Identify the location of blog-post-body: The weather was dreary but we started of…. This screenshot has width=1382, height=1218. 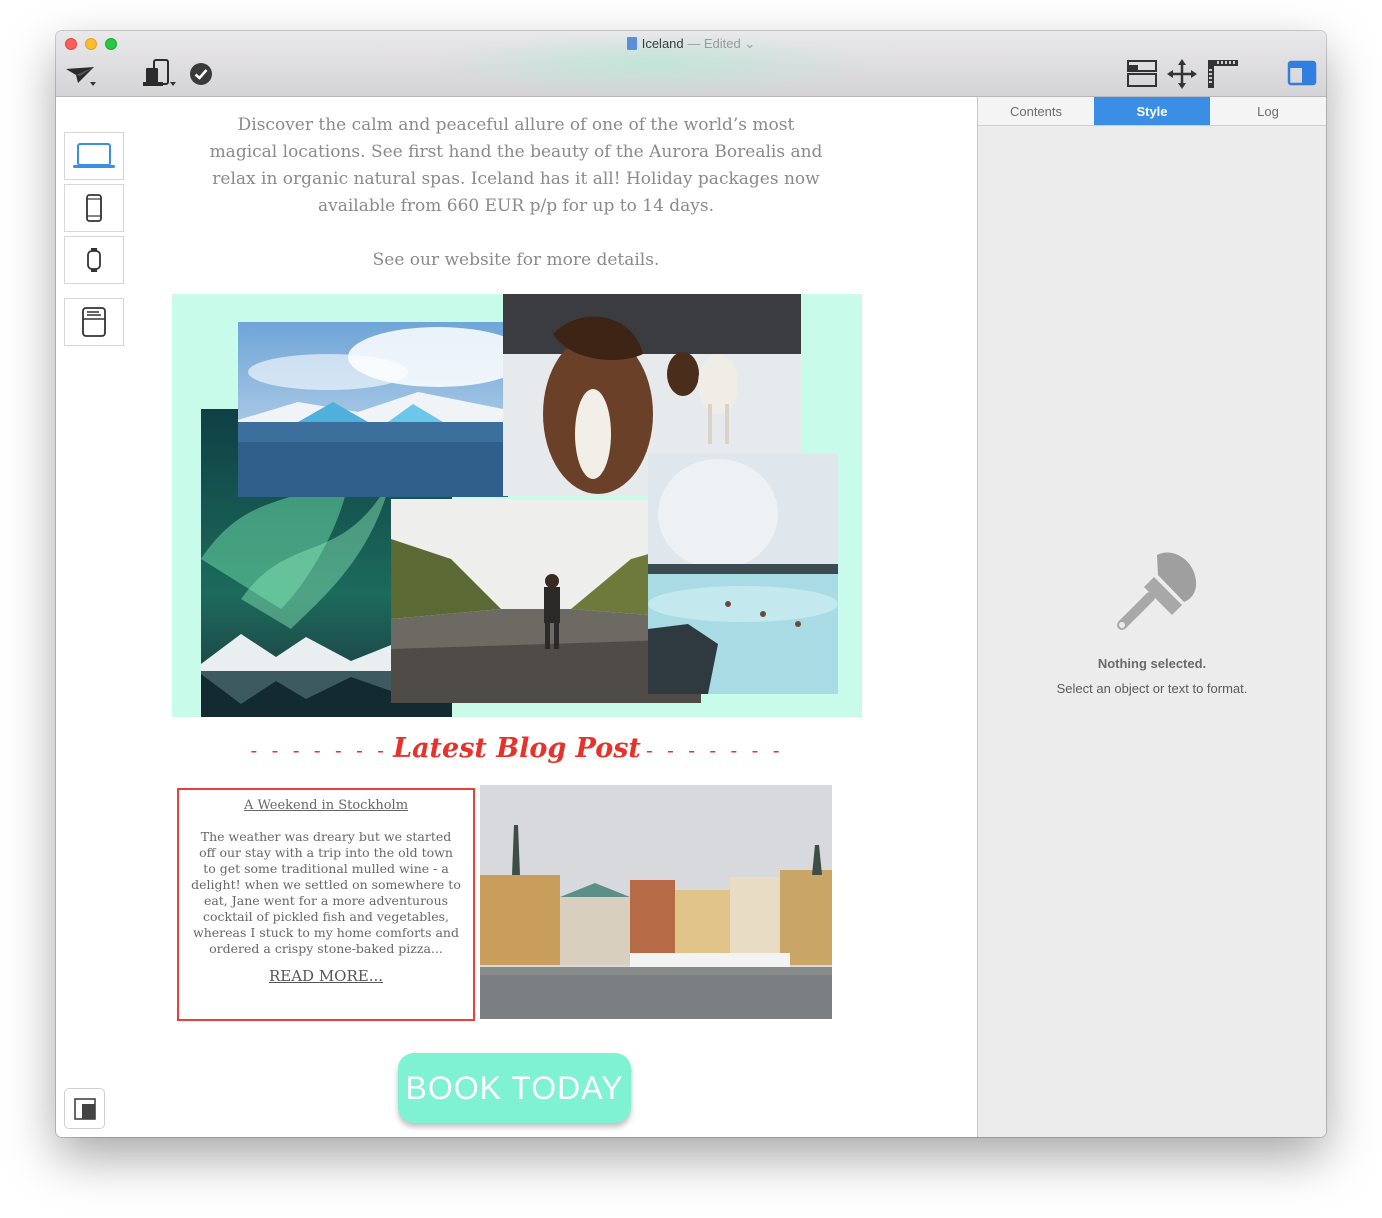
(326, 892).